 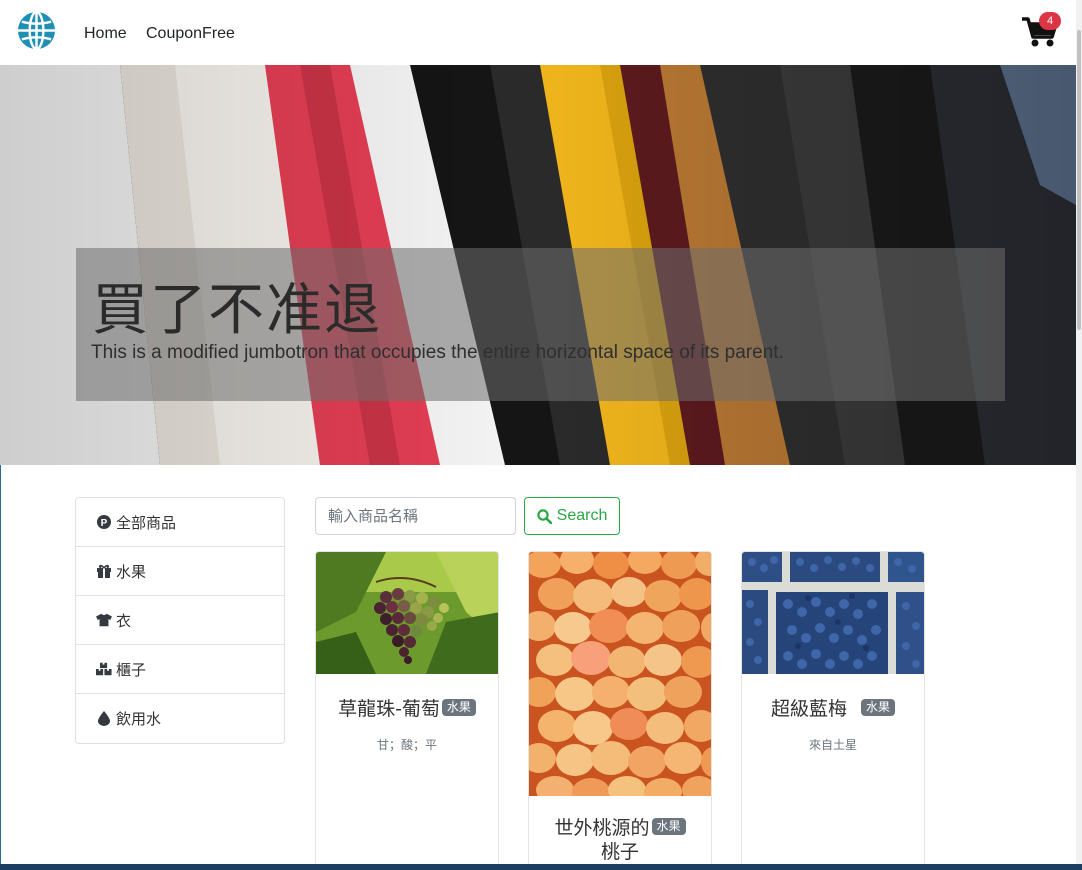 I want to click on category-item-water: 飲用水, so click(x=180, y=718).